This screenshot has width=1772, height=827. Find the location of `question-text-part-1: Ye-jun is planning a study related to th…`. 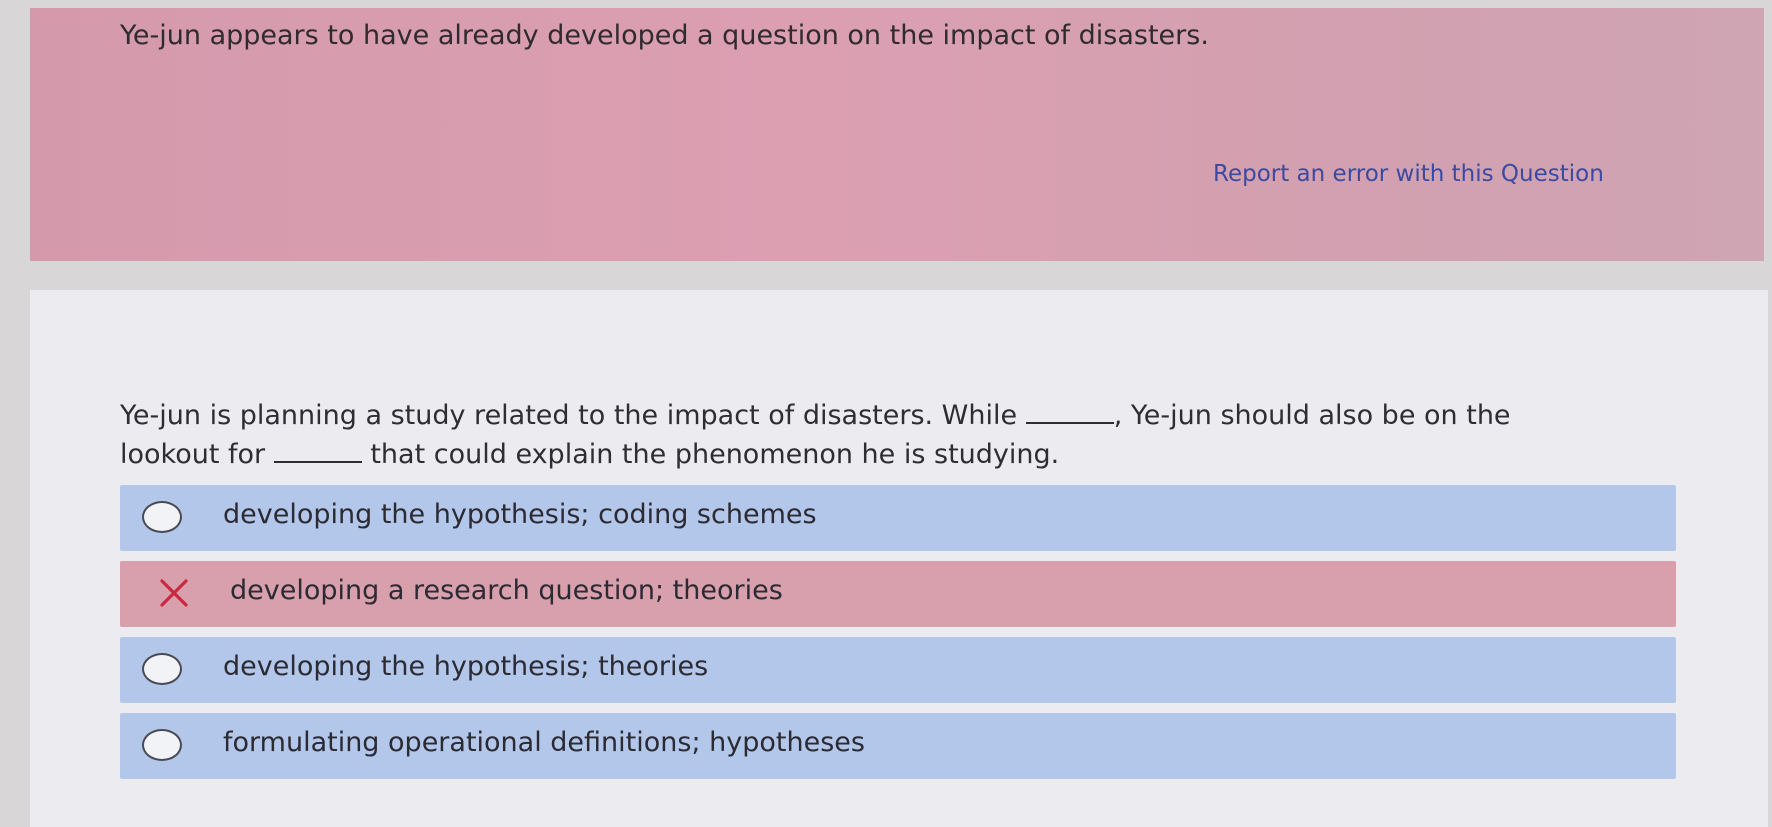

question-text-part-1: Ye-jun is planning a study related to th… is located at coordinates (569, 415).